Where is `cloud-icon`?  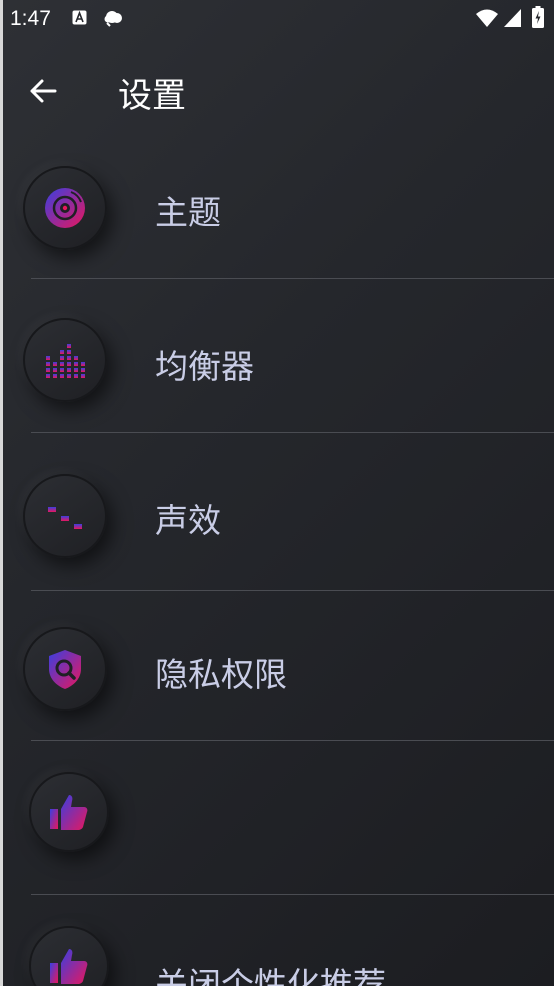
cloud-icon is located at coordinates (113, 19).